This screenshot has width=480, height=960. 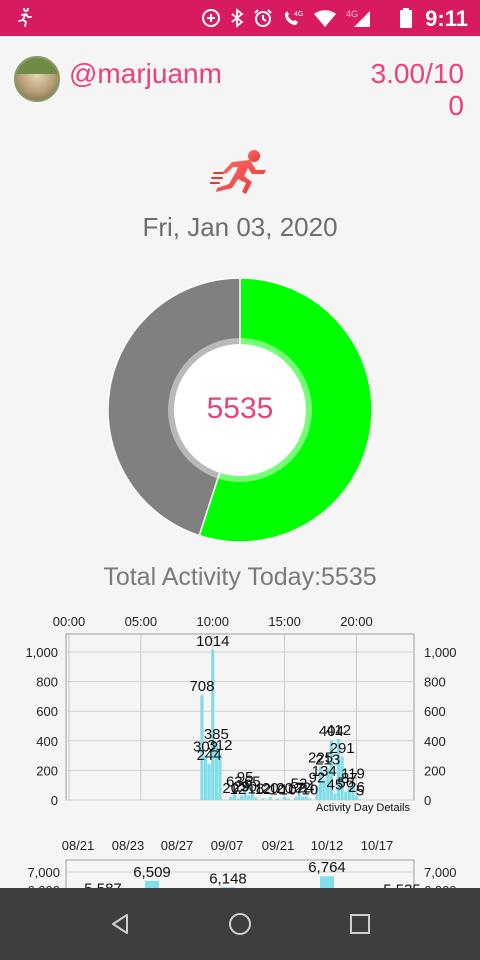 I want to click on y-axis-tick-left: 1,000, so click(x=41, y=652).